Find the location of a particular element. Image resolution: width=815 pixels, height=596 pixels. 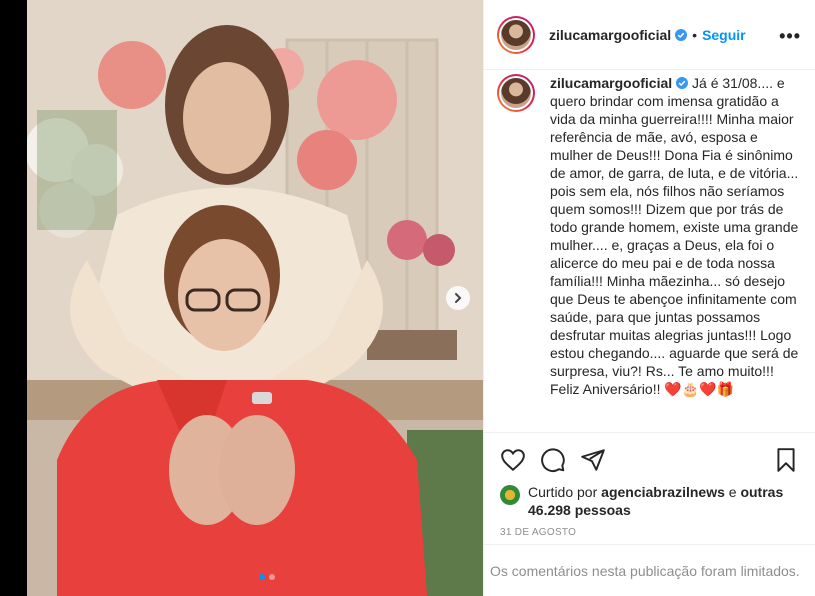

carousel-dot is located at coordinates (272, 577).